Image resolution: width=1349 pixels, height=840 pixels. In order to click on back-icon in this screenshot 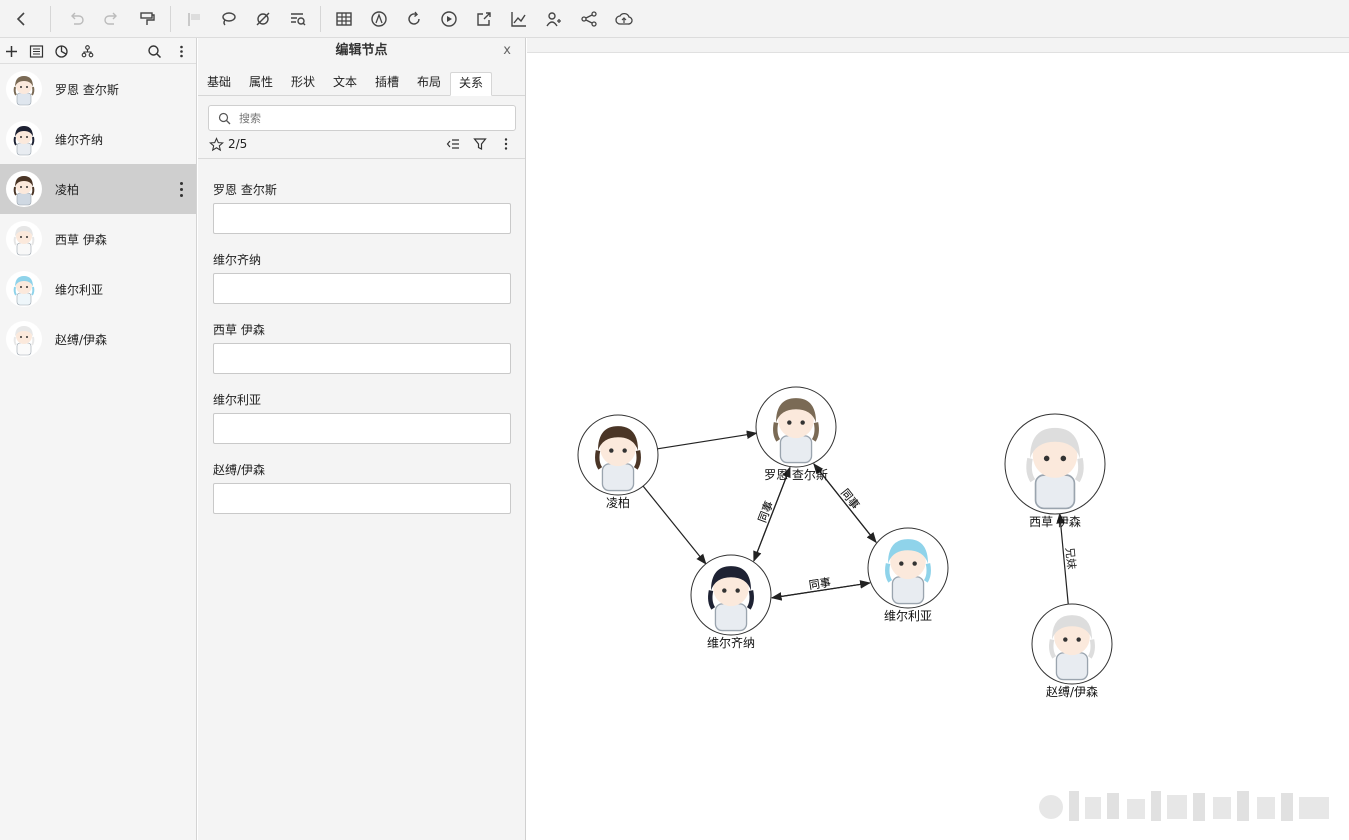, I will do `click(22, 19)`.